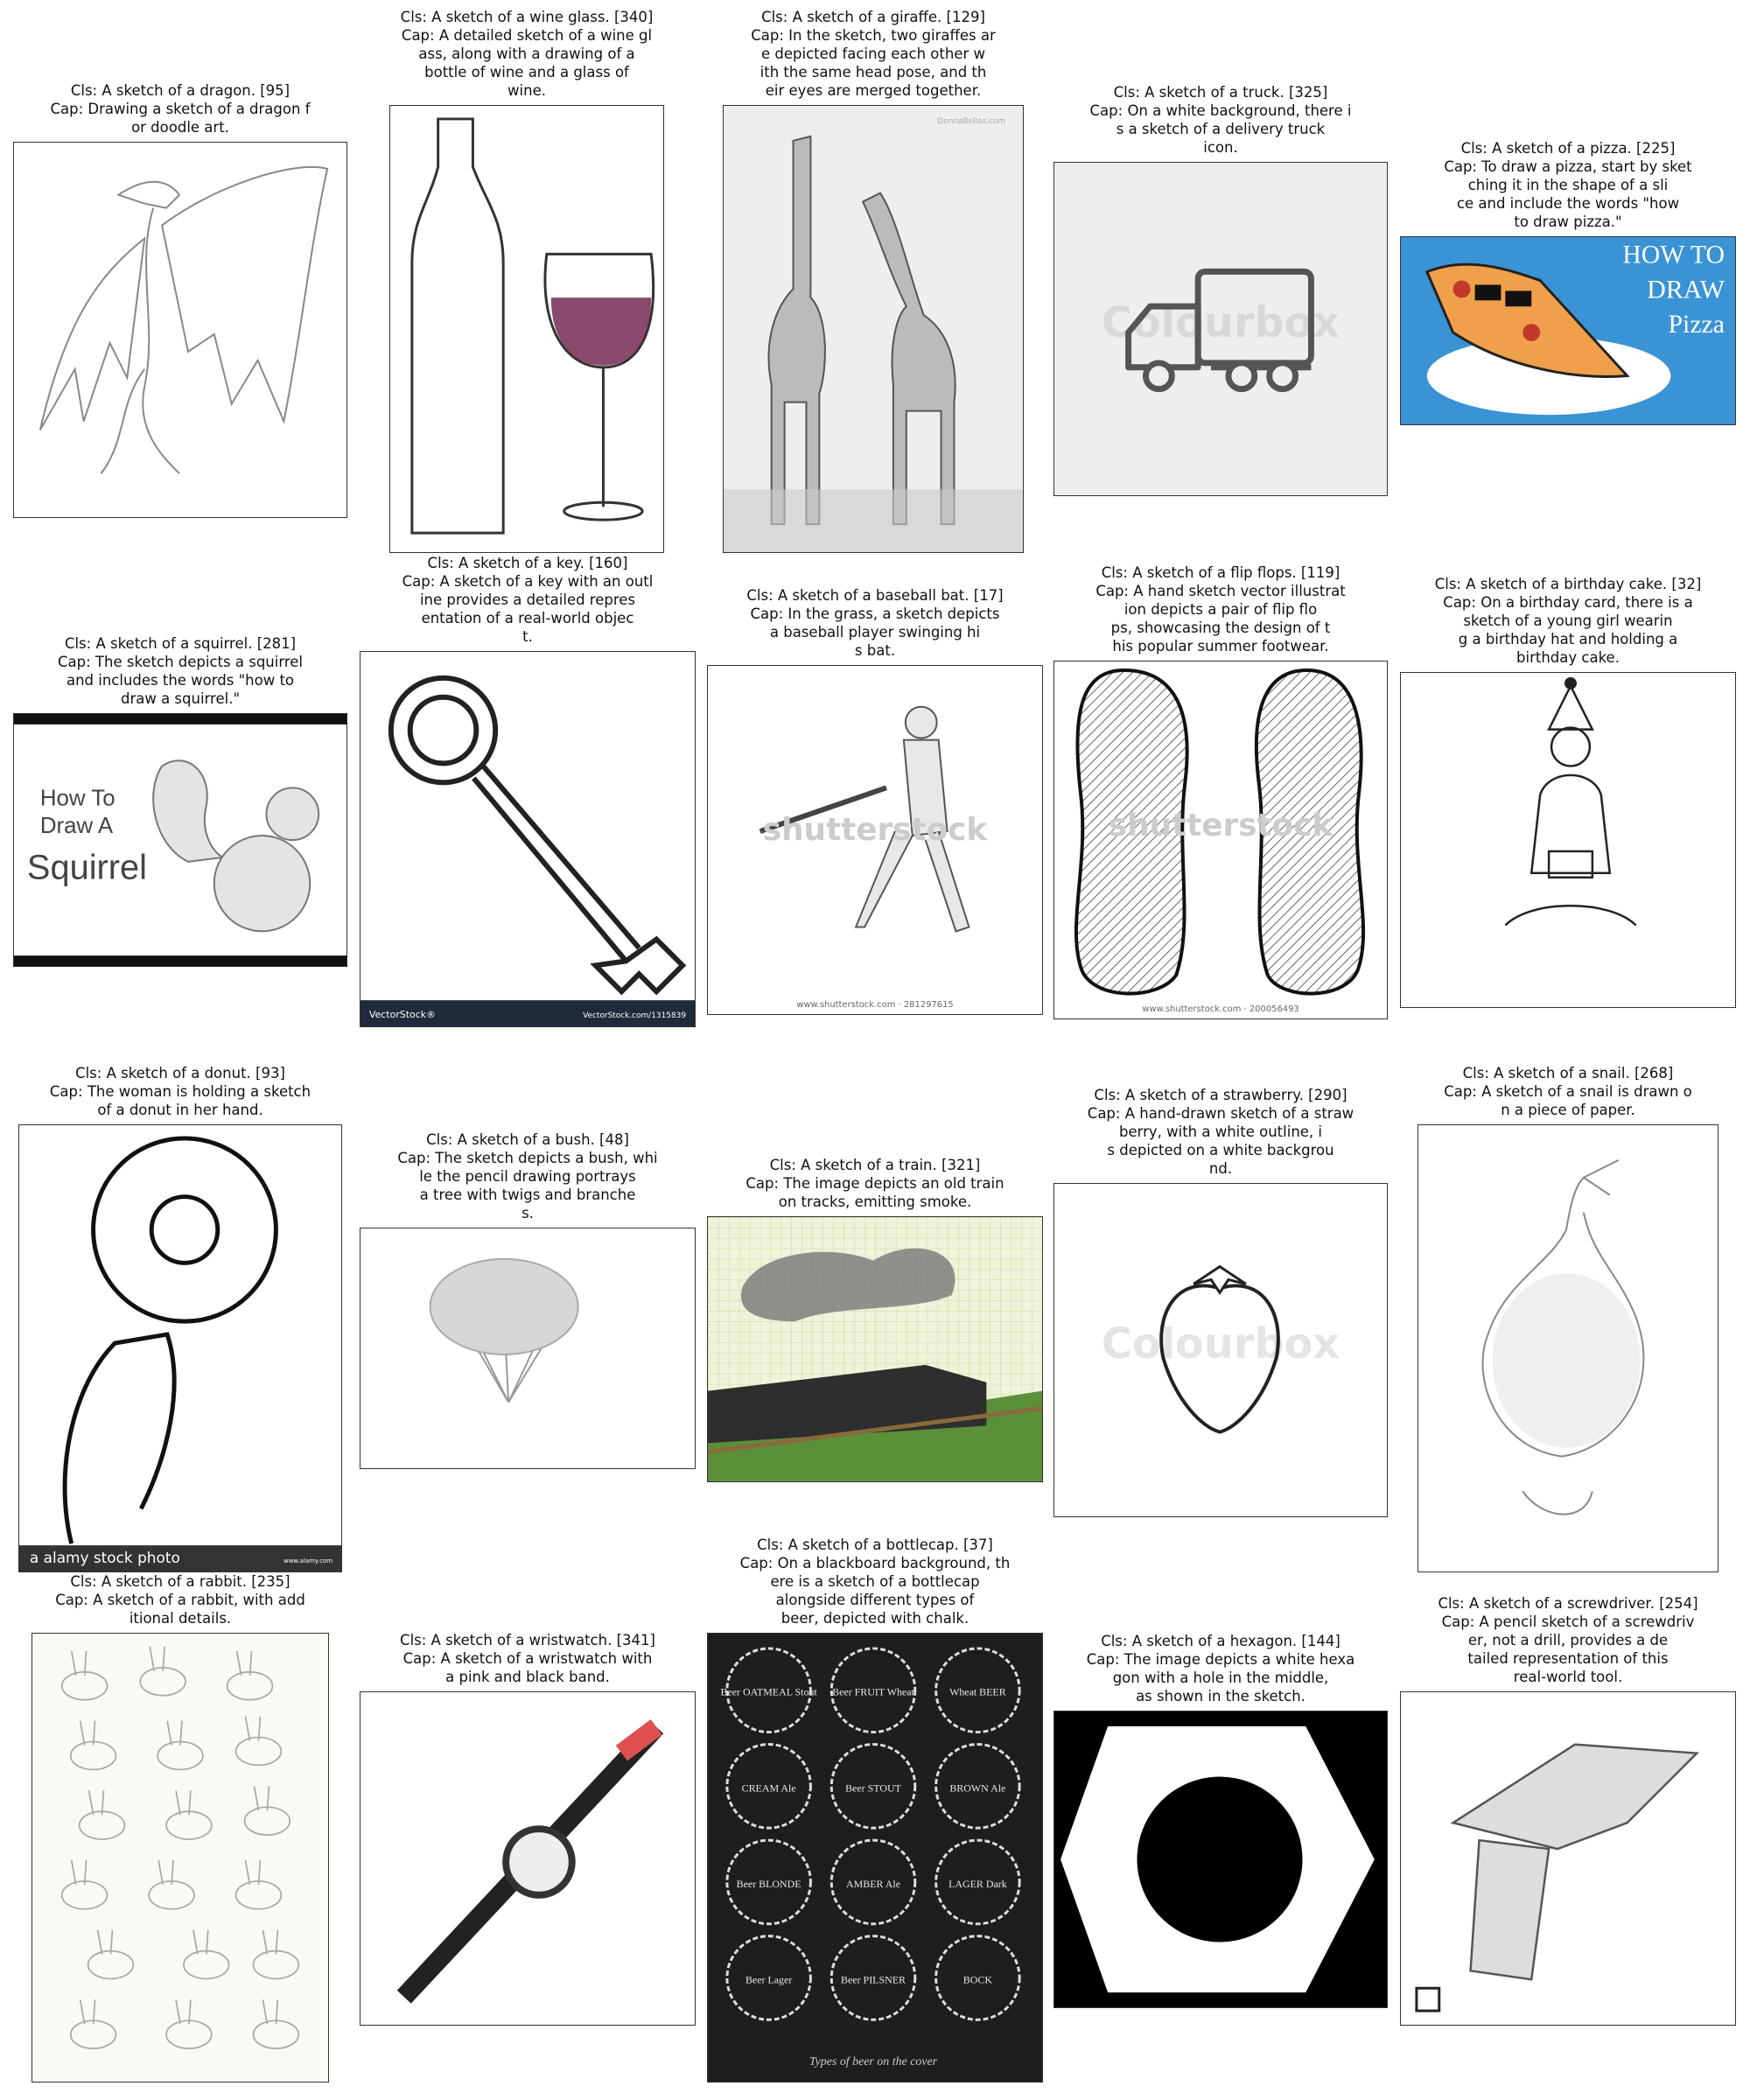 This screenshot has width=1750, height=2100. What do you see at coordinates (873, 1979) in the screenshot?
I see `image-text: Beer PILSNER` at bounding box center [873, 1979].